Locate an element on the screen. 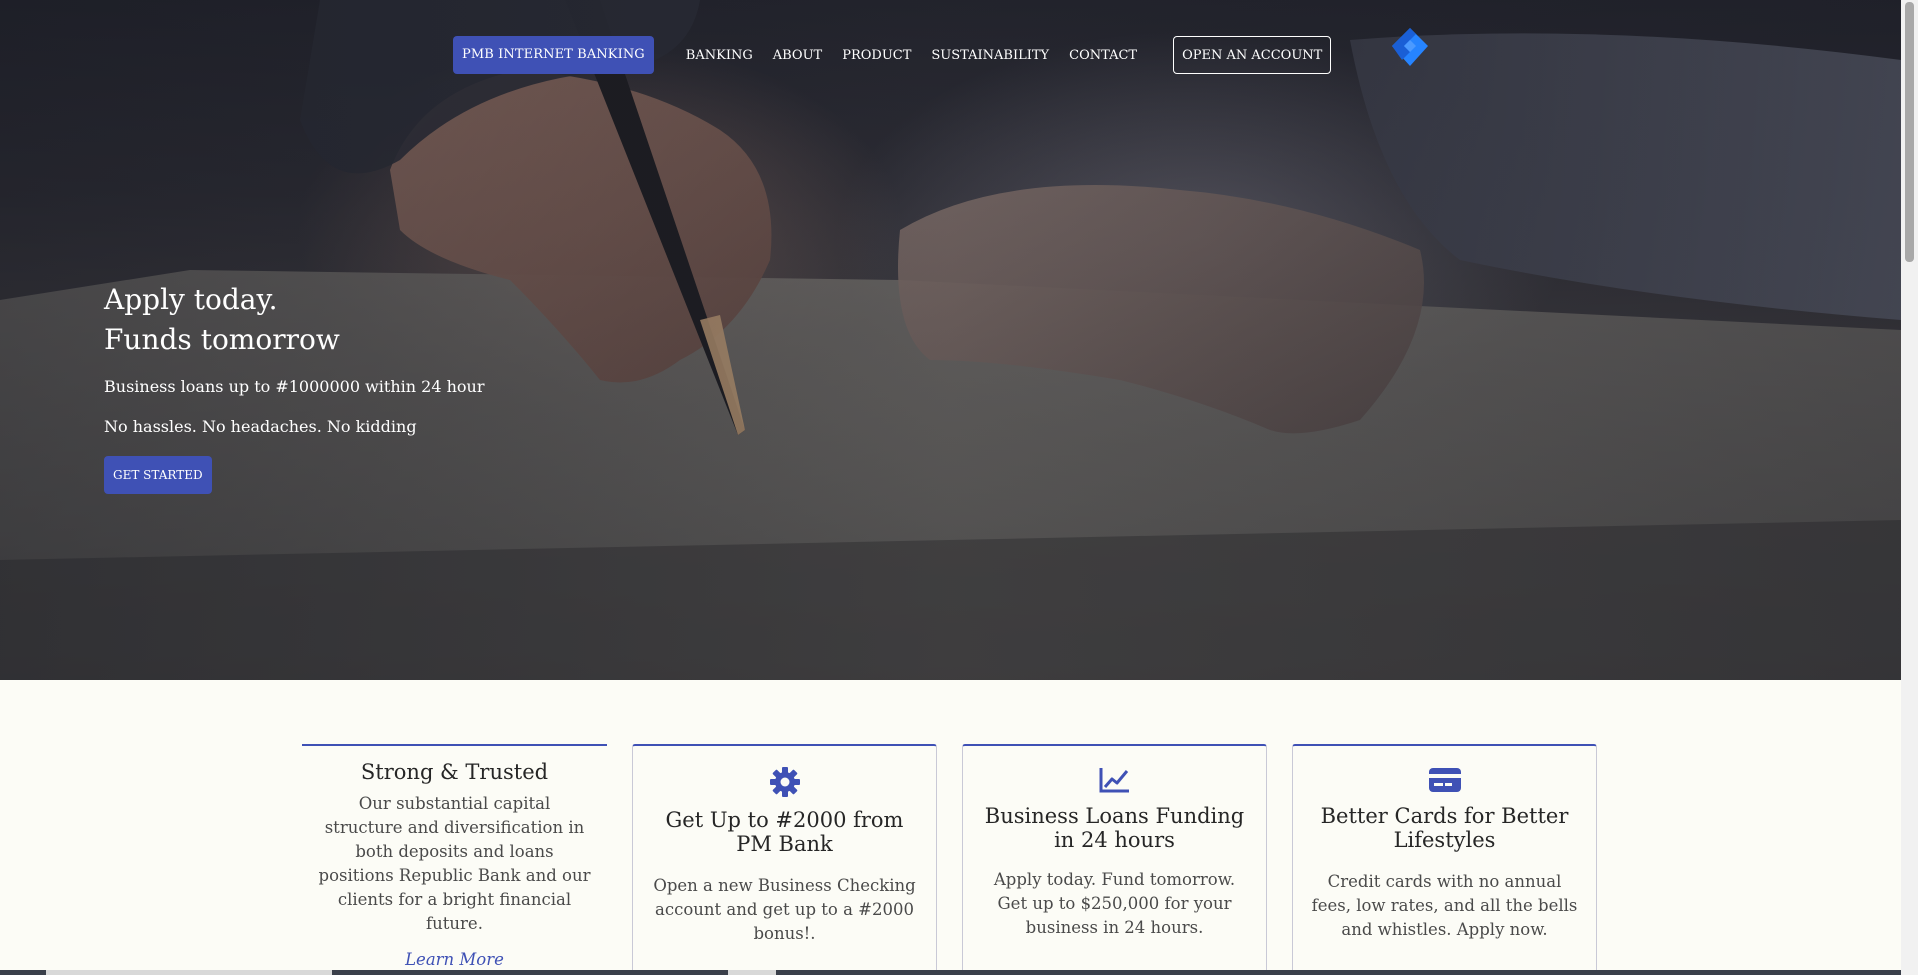 This screenshot has width=1918, height=975. credit-card-icon is located at coordinates (1444, 780).